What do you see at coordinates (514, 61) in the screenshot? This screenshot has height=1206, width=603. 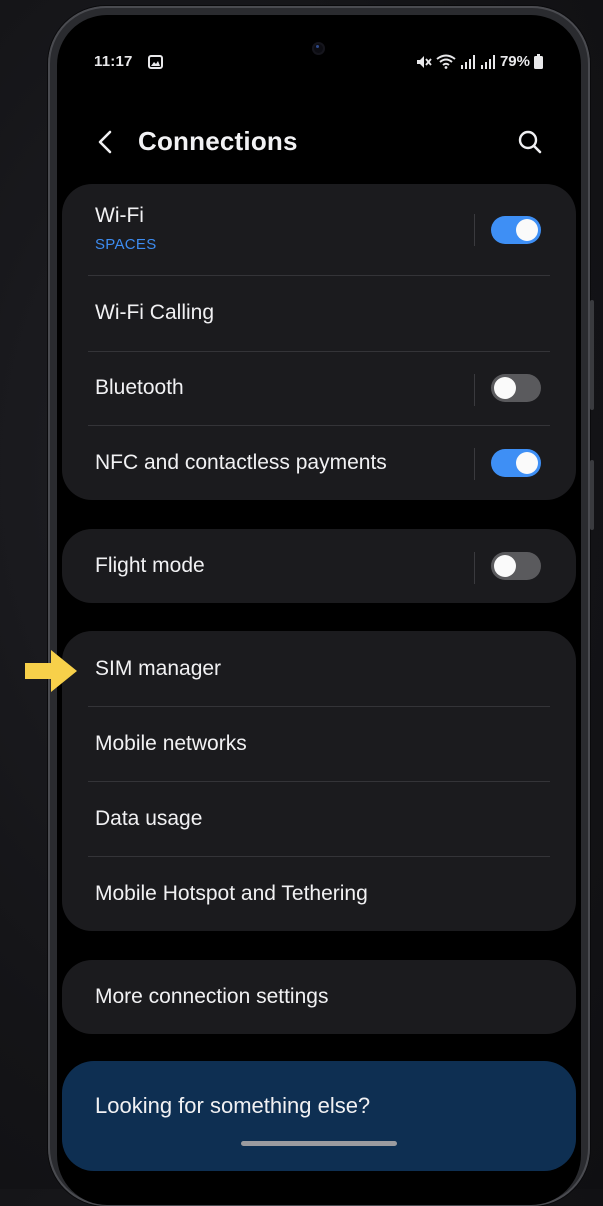 I see `battery-percent: 79%` at bounding box center [514, 61].